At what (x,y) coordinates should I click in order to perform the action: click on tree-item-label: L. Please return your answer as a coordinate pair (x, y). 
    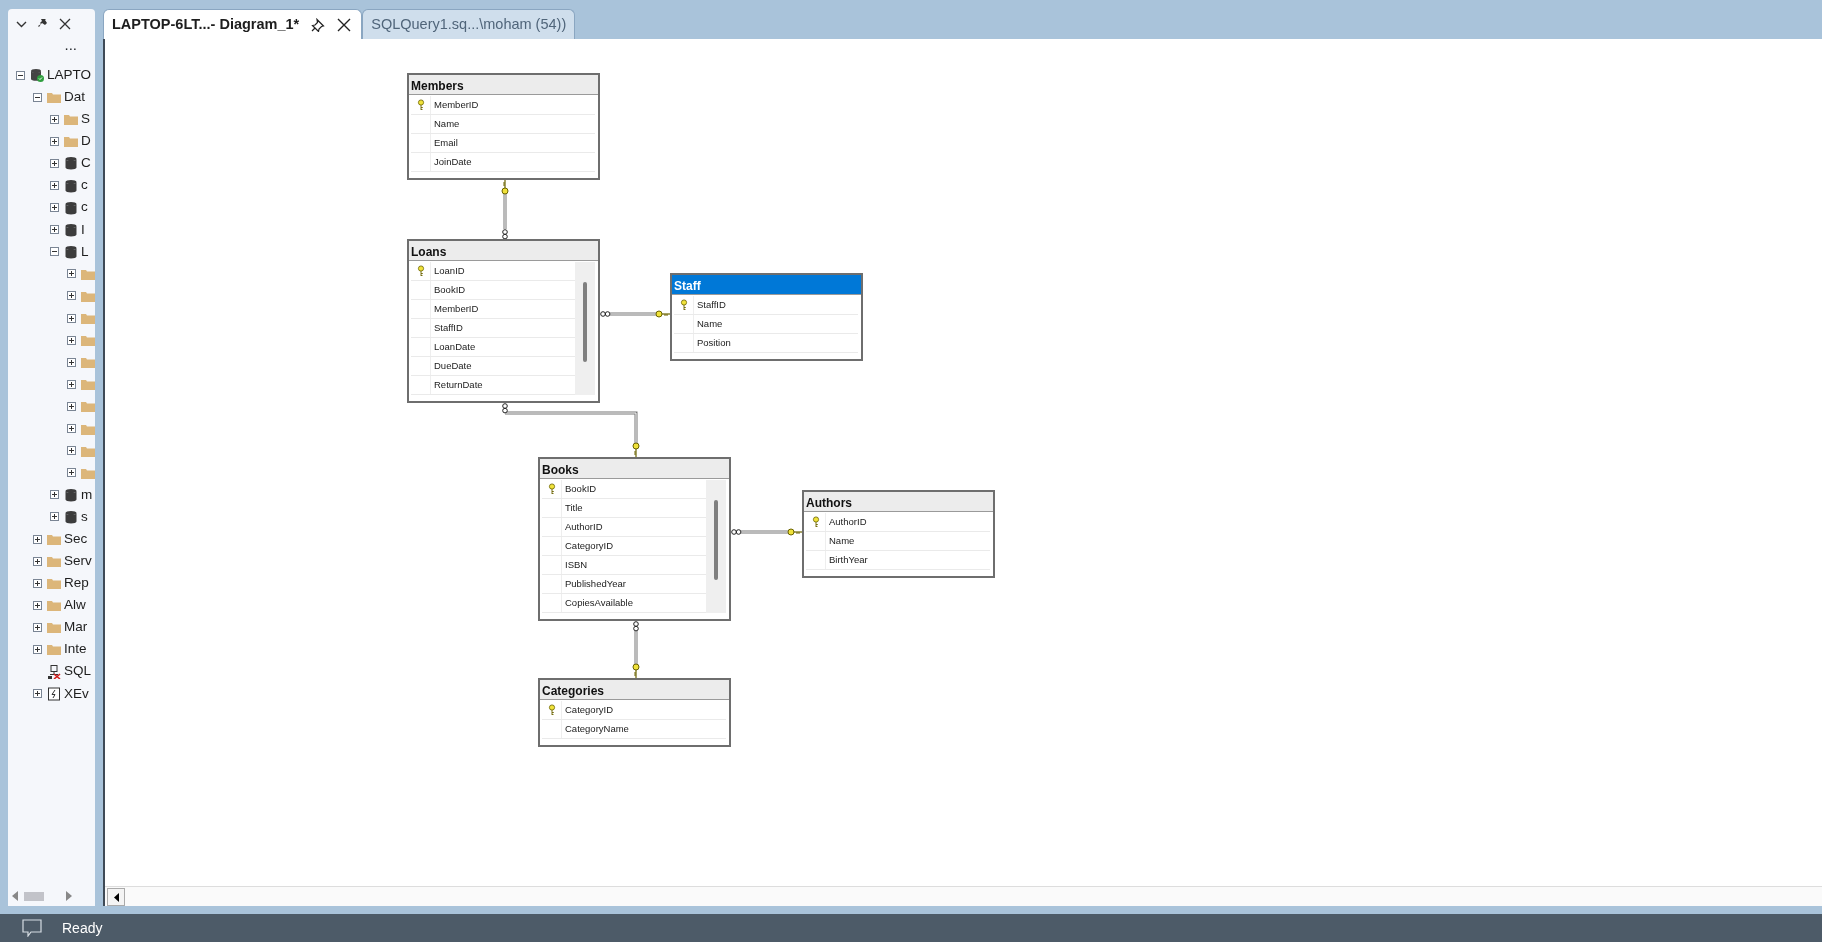
    Looking at the image, I should click on (85, 251).